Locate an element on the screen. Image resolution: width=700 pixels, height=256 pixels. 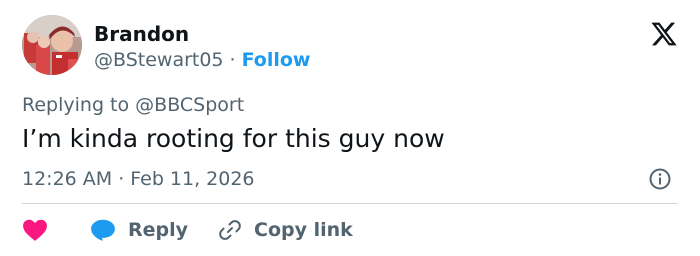
info-icon is located at coordinates (660, 179).